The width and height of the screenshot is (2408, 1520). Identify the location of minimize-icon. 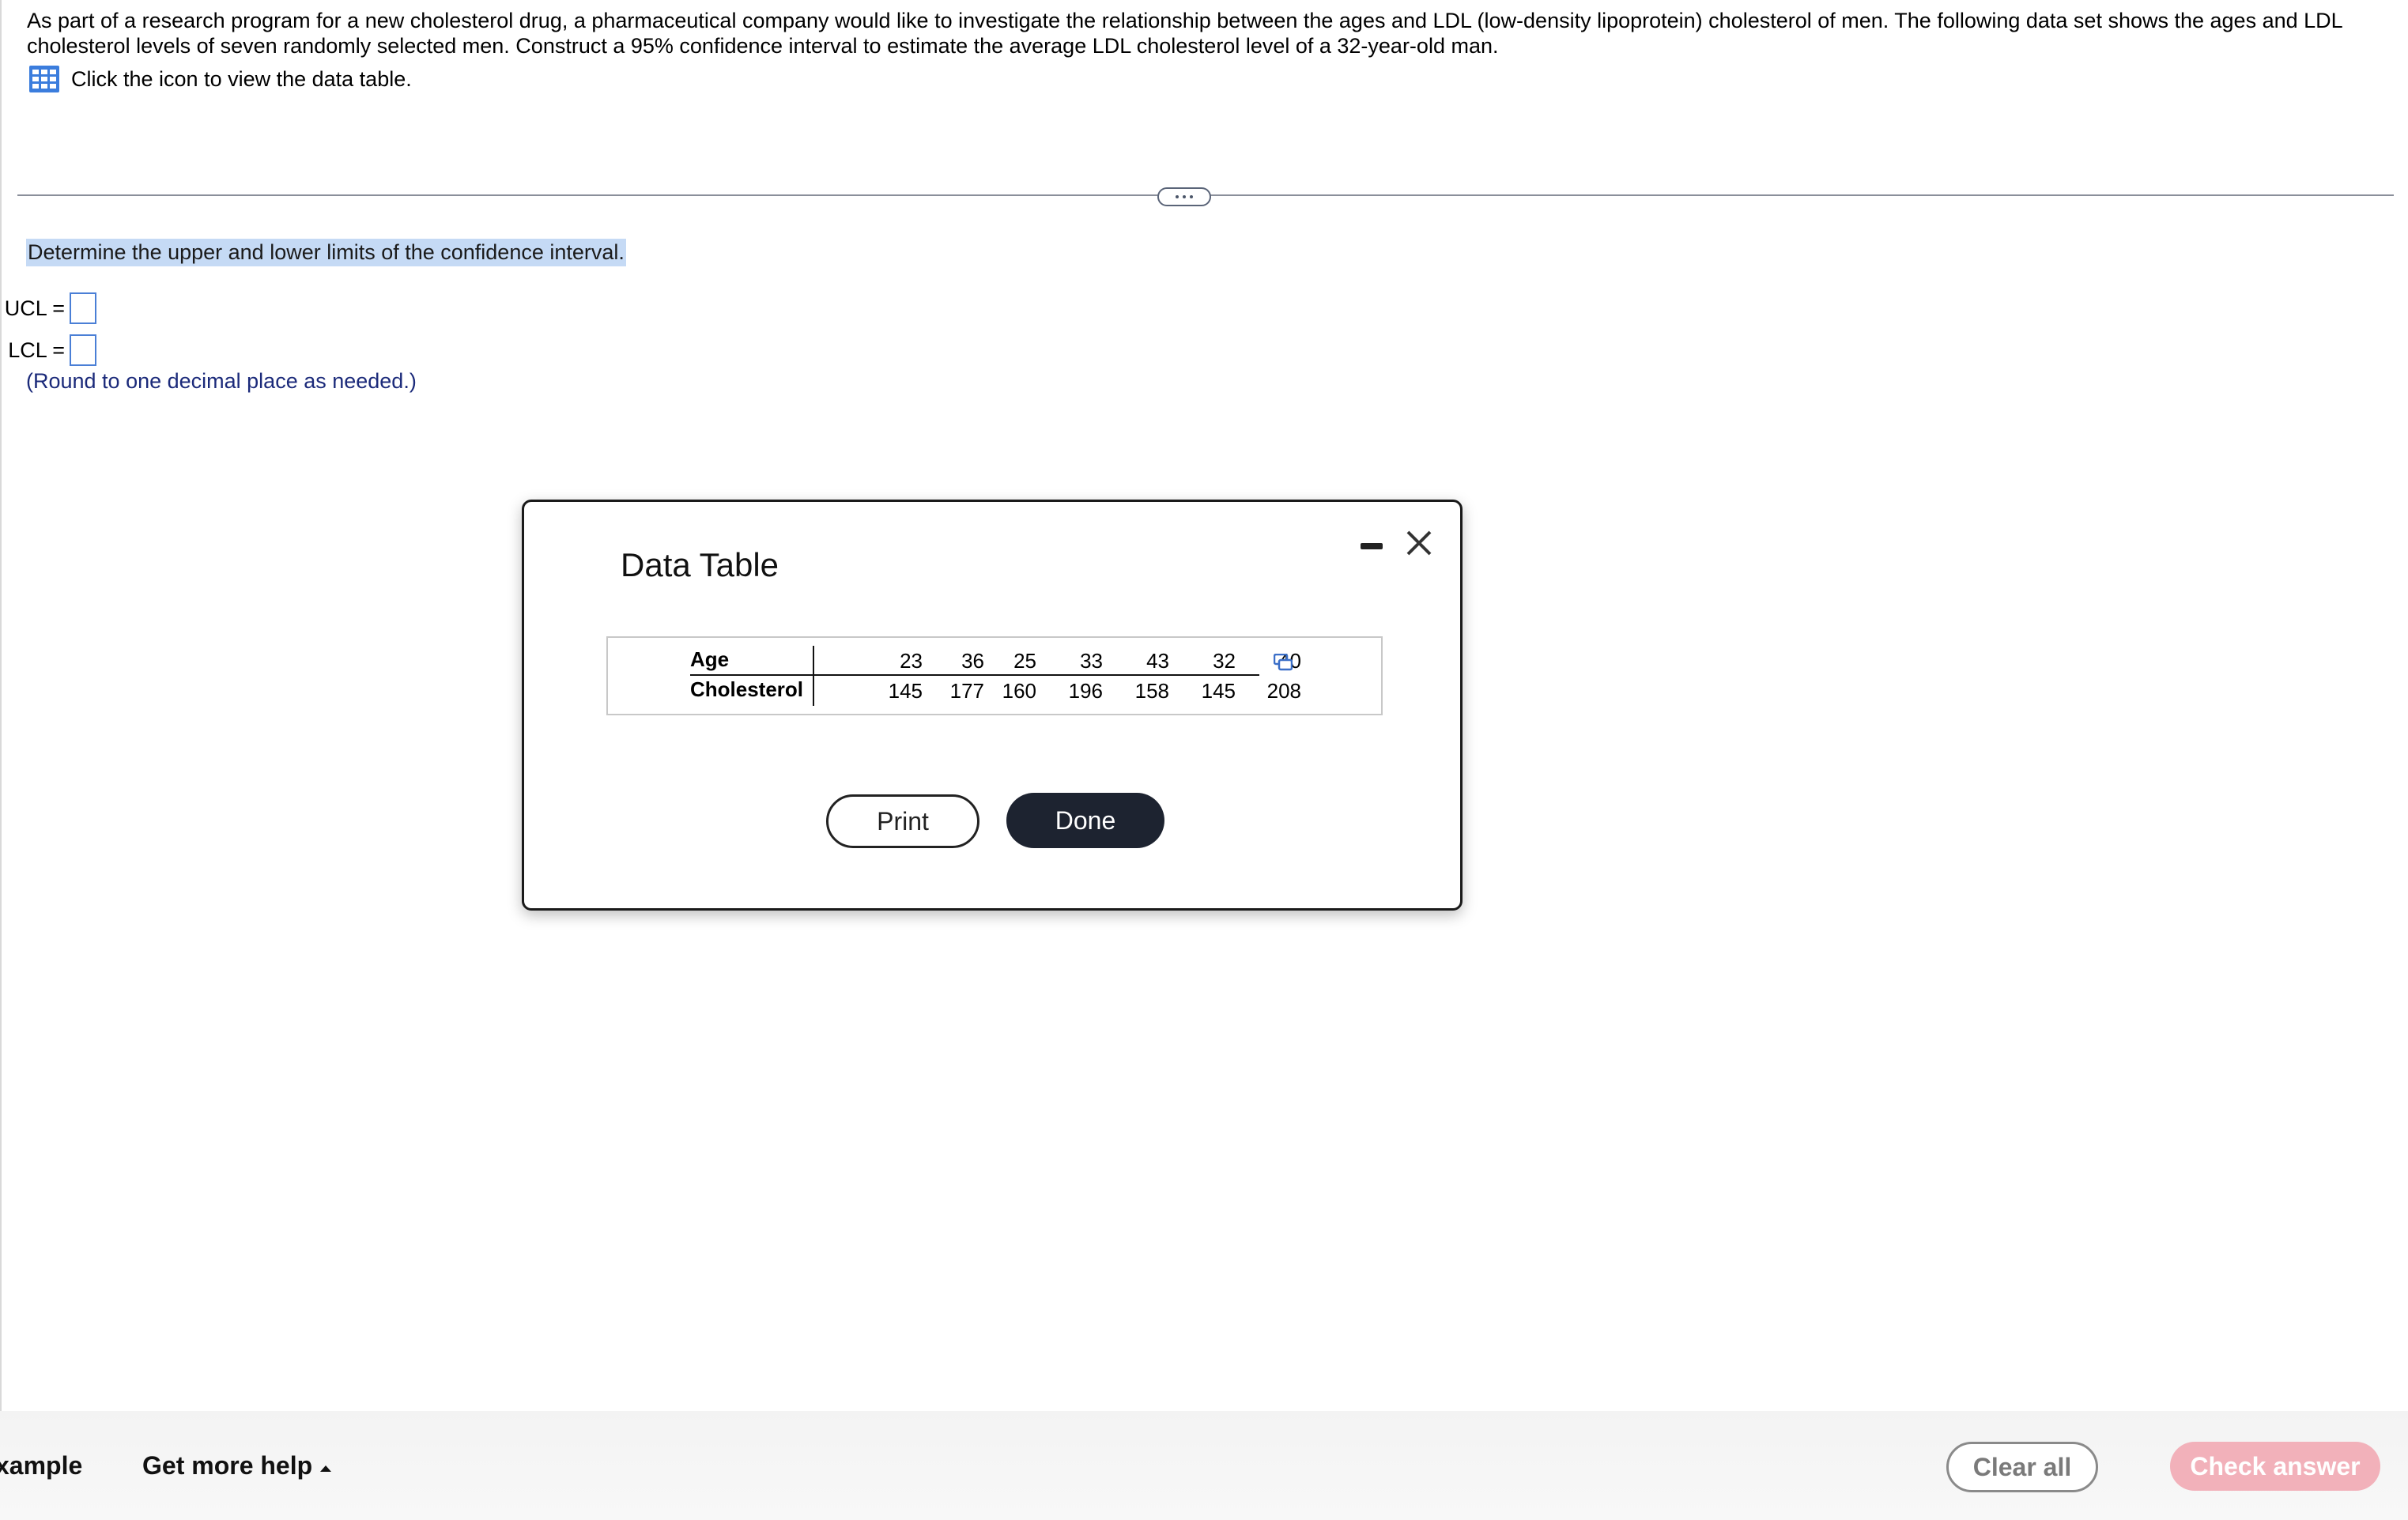
(1372, 546).